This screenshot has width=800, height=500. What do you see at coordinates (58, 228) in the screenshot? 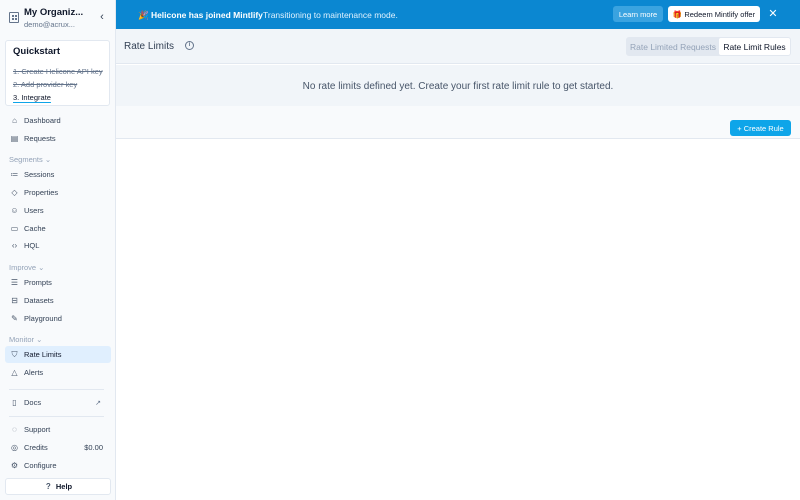
I see `sidebar-item-cache: ▭ Cache` at bounding box center [58, 228].